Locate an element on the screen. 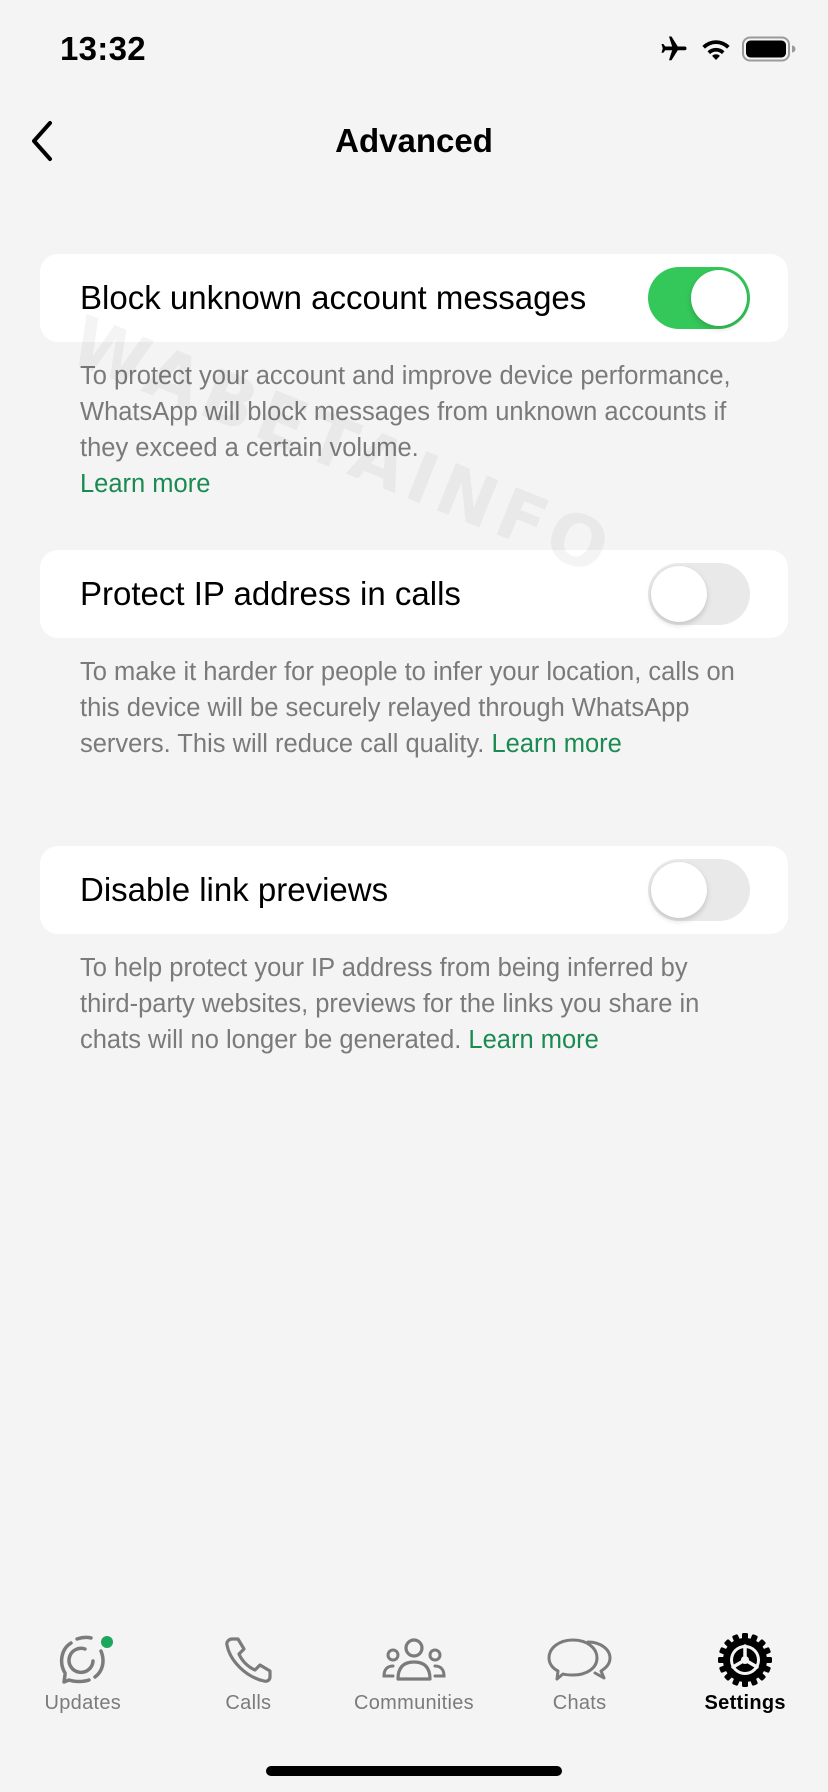  battery-icon is located at coordinates (769, 51).